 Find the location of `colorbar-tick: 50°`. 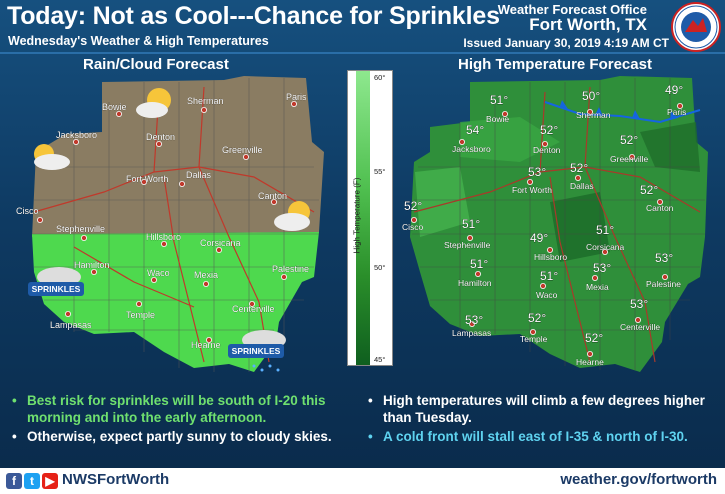

colorbar-tick: 50° is located at coordinates (380, 267).